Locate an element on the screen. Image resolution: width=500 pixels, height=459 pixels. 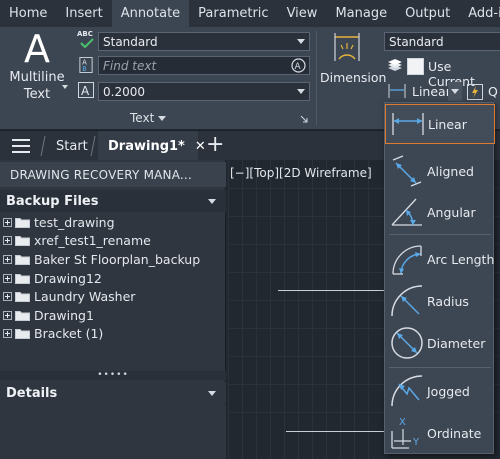
tab-drawing1-label: Drawing1* is located at coordinates (146, 146).